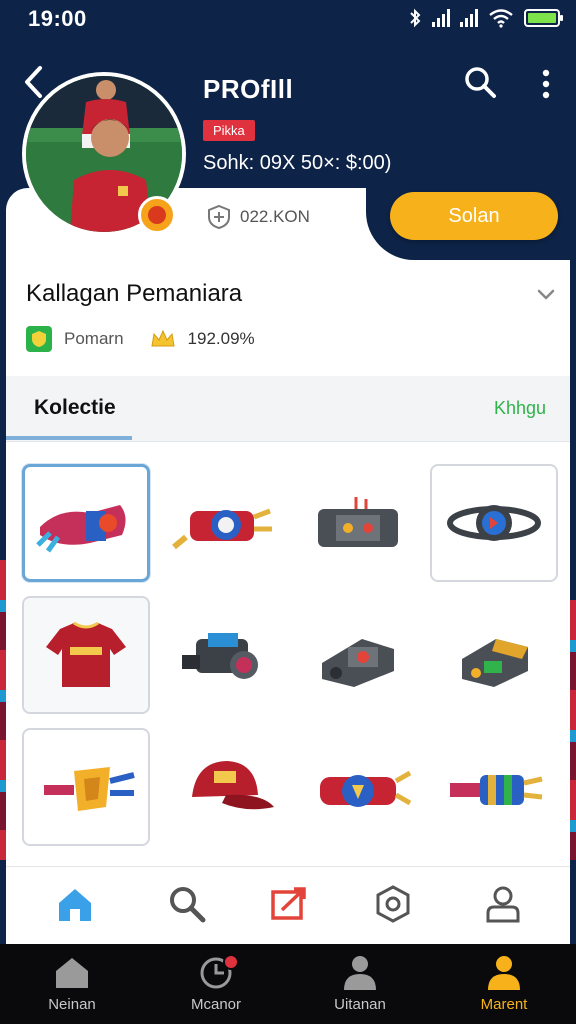 This screenshot has height=1024, width=576. I want to click on armor-module-item, so click(358, 655).